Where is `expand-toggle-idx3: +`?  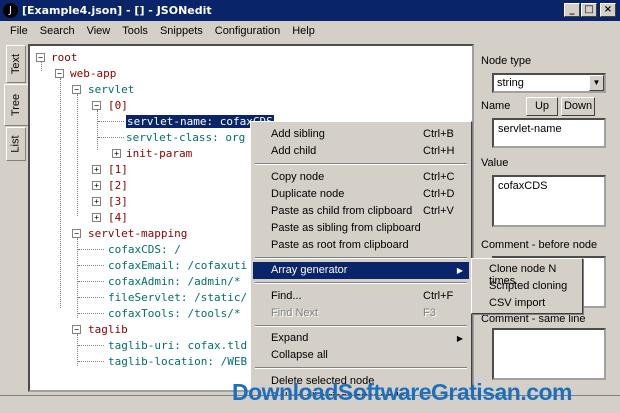
expand-toggle-idx3: + is located at coordinates (96, 201).